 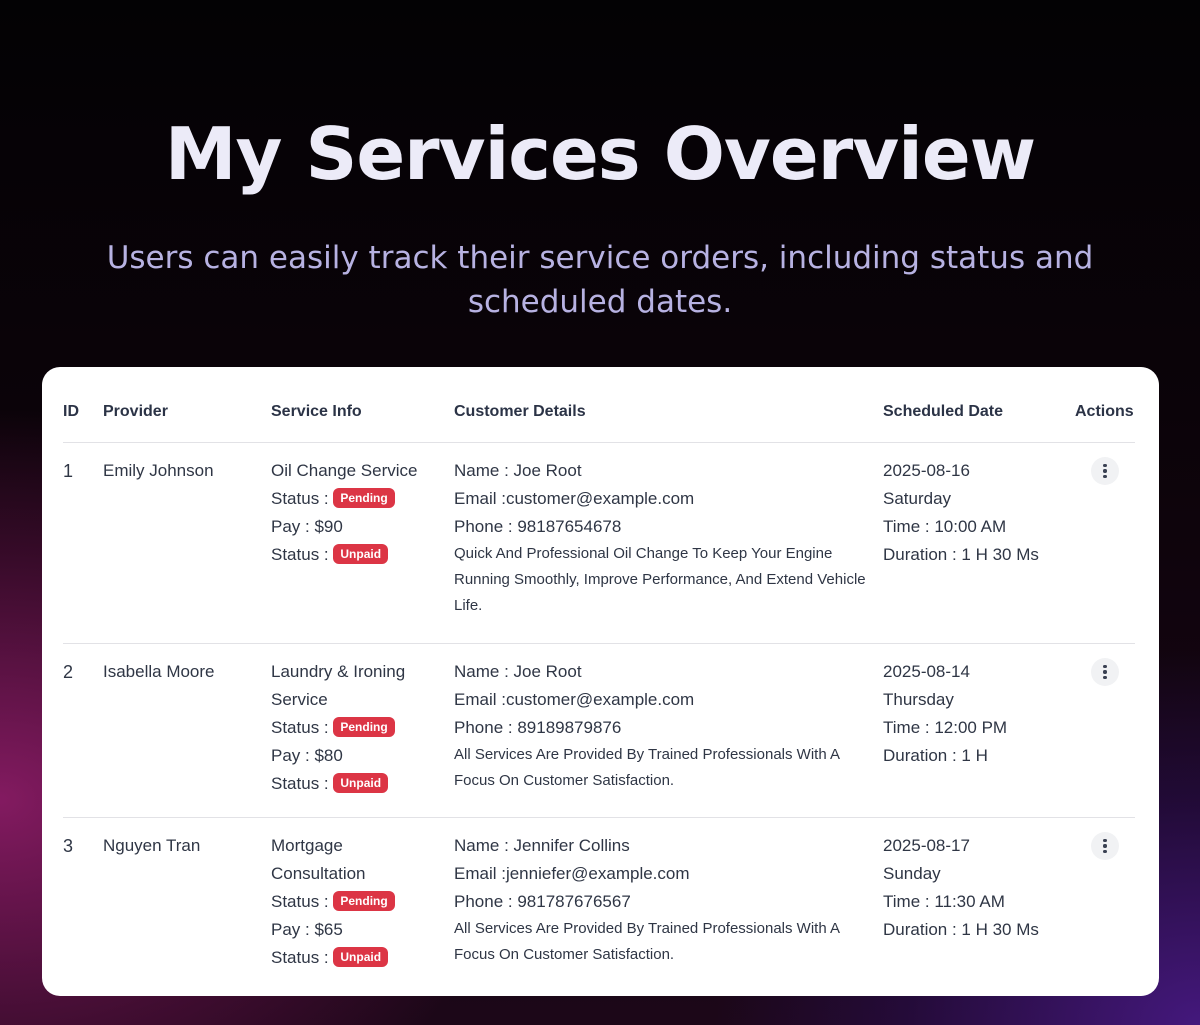 I want to click on customer-name: Name : Jennifer Collins, so click(x=542, y=845).